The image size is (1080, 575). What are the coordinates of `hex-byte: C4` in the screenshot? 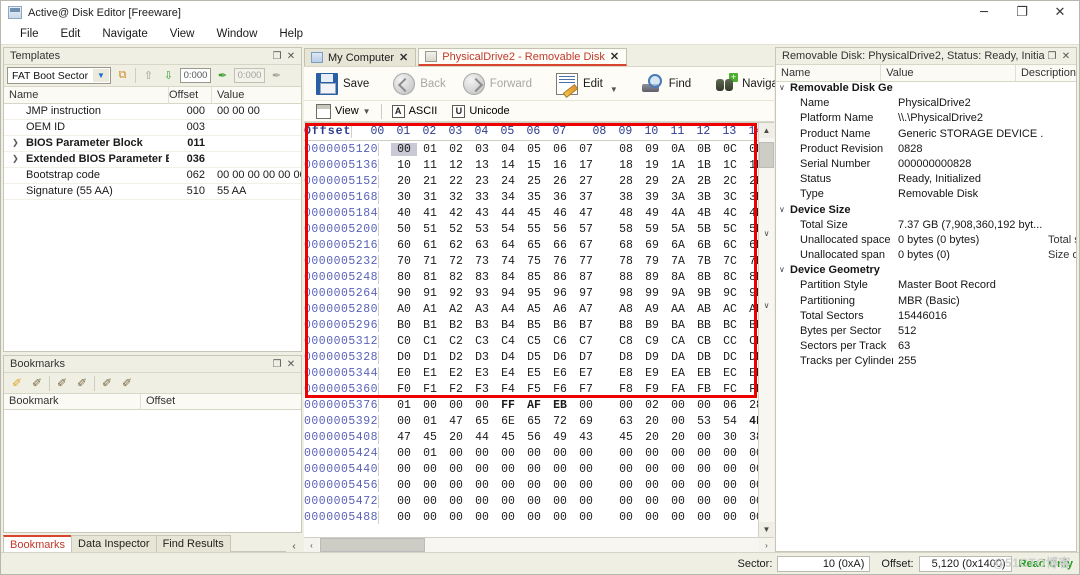 It's located at (508, 341).